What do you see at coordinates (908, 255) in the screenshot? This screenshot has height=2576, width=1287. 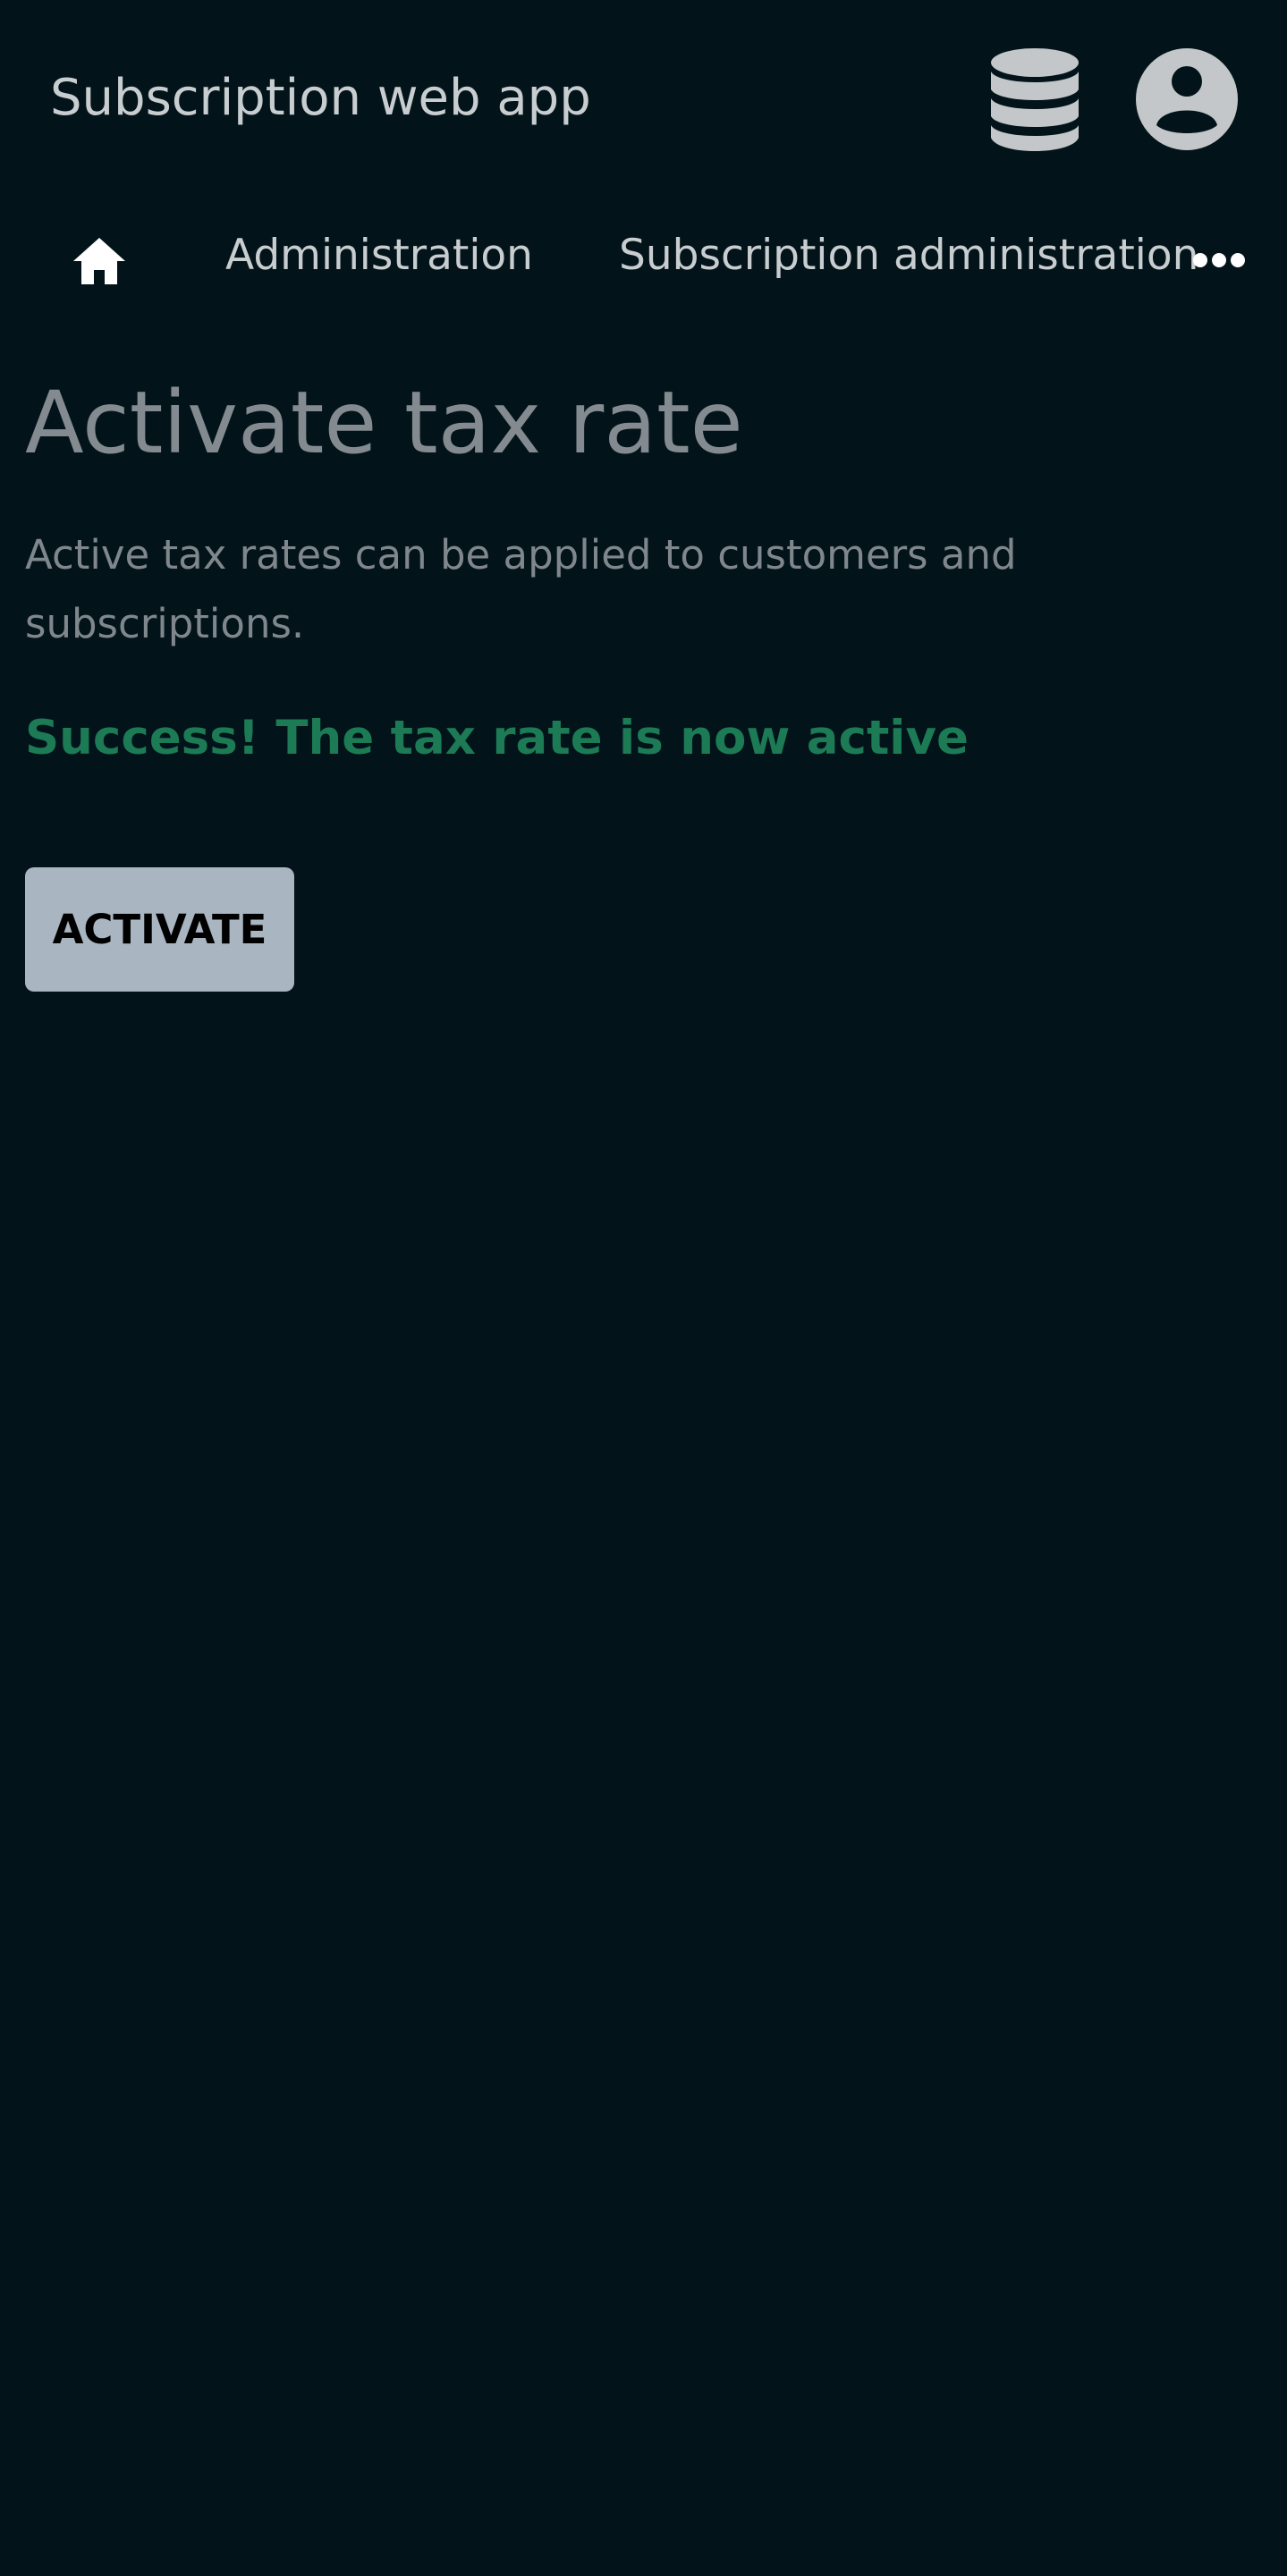 I see `breadcrumb-item-subscription-administration: Subscription administration` at bounding box center [908, 255].